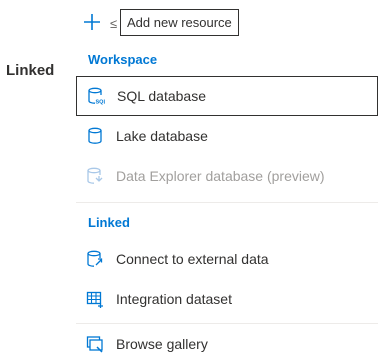  What do you see at coordinates (227, 344) in the screenshot?
I see `menu-item-browse-gallery: Browse gallery` at bounding box center [227, 344].